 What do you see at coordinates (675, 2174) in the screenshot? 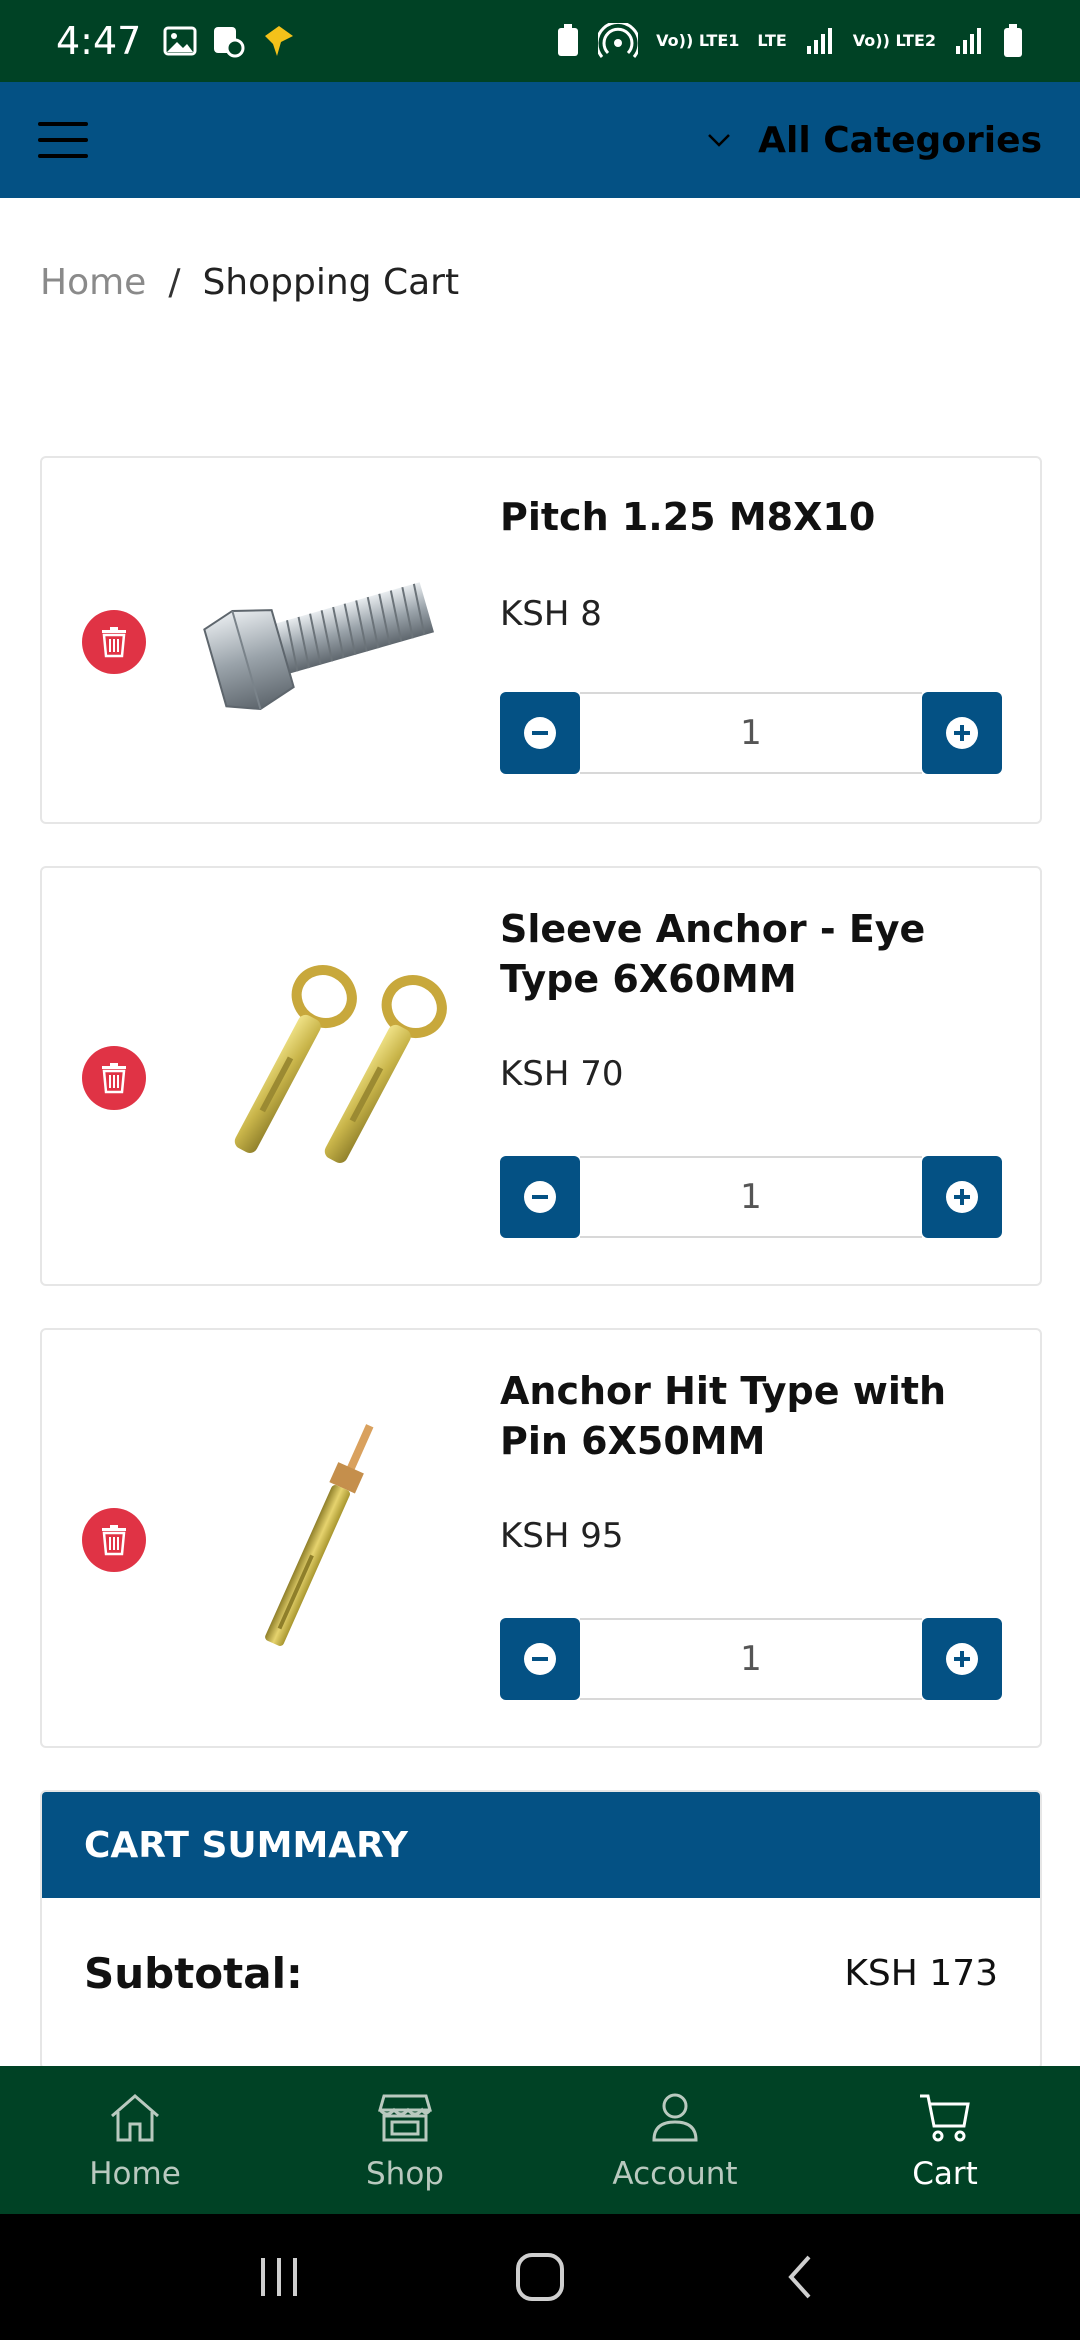
I see `nav-account-label: Account` at bounding box center [675, 2174].